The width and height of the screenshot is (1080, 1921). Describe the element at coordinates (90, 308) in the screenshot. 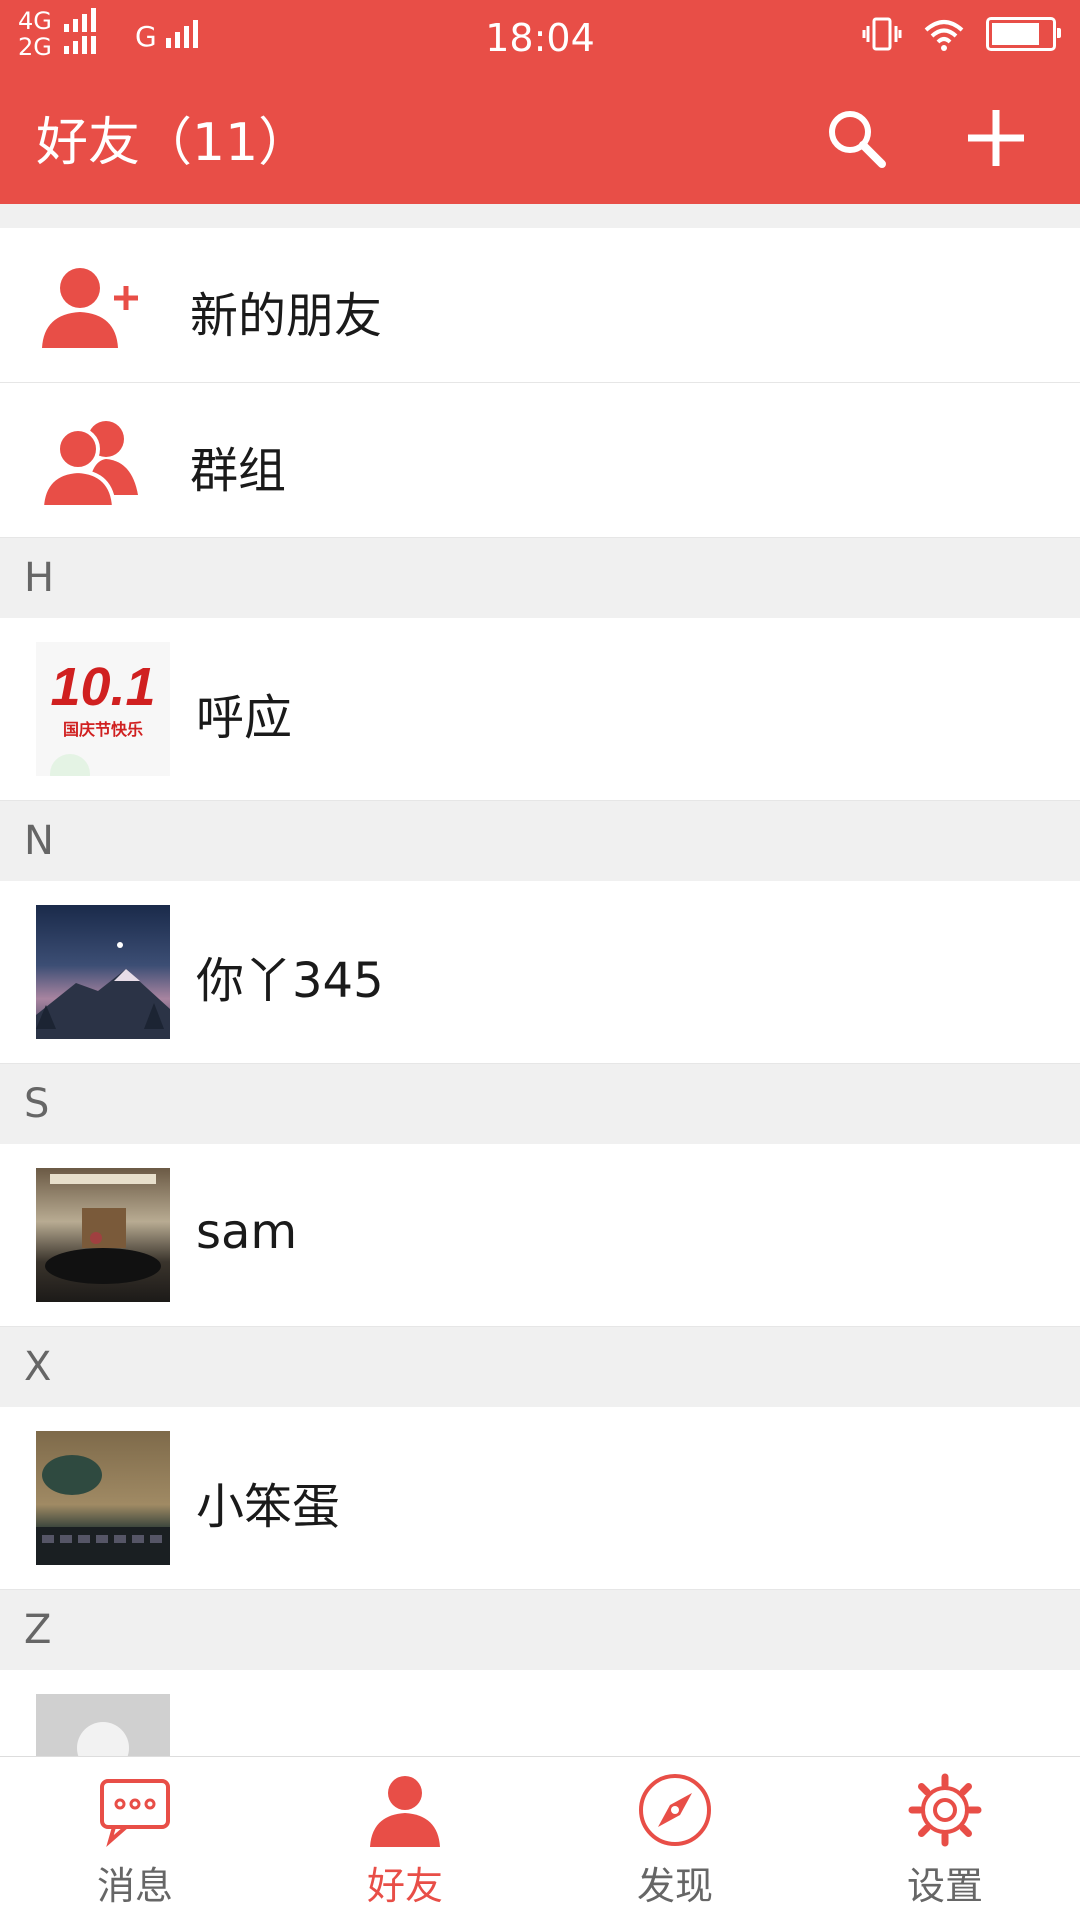

I see `add-user-icon` at that location.